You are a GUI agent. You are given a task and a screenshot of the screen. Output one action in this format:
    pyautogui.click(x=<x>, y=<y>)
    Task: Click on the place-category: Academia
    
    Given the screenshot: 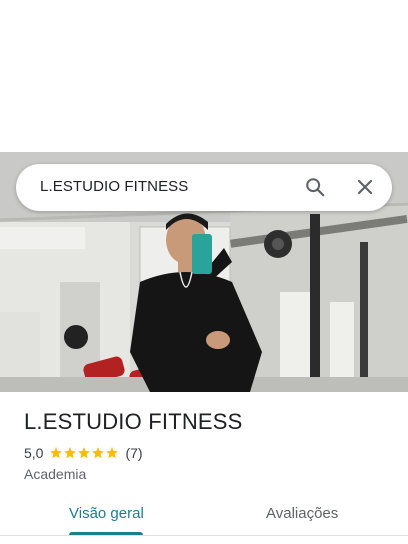 What is the action you would take?
    pyautogui.click(x=55, y=474)
    